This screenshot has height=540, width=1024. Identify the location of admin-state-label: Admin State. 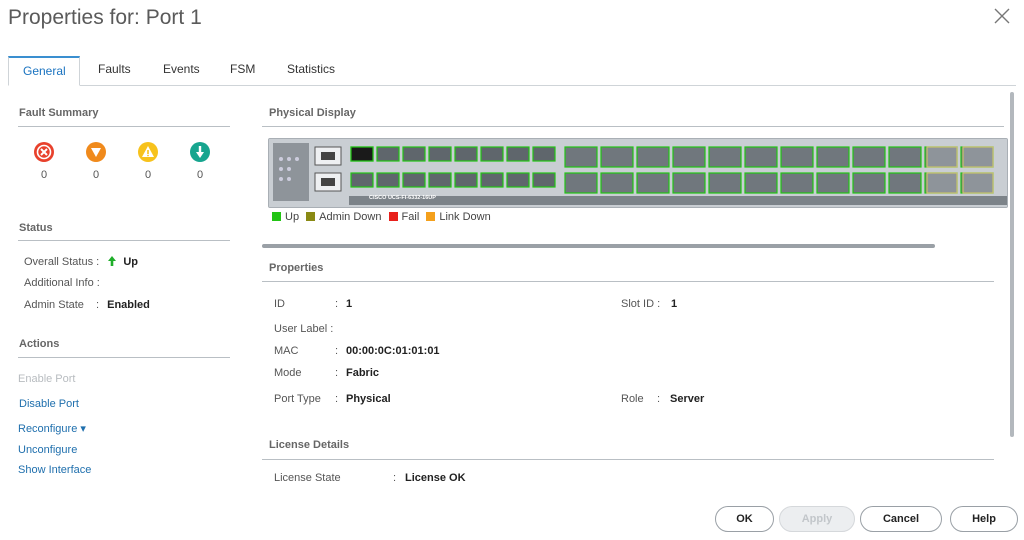
(54, 305).